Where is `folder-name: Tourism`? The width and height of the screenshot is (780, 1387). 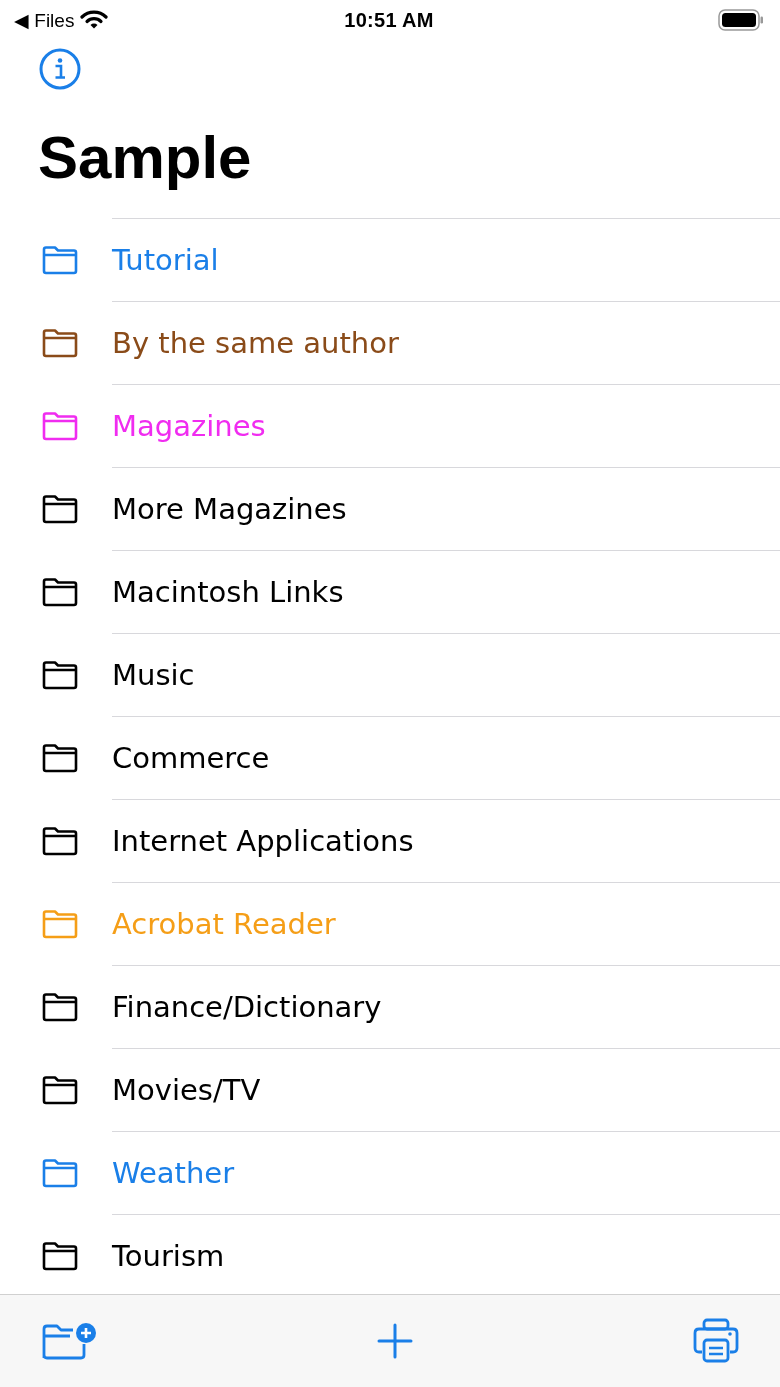
folder-name: Tourism is located at coordinates (168, 1256).